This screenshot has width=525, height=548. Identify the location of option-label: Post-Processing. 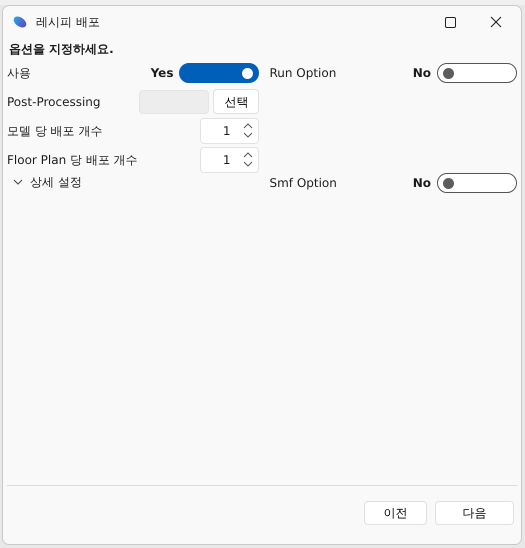
(54, 102).